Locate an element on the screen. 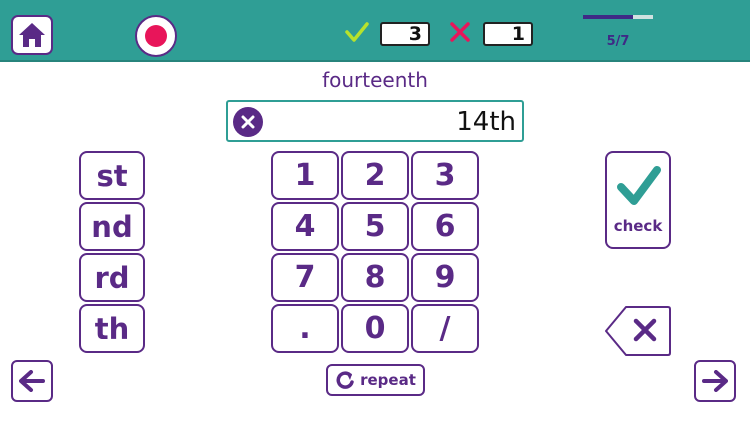  suffix-key-nd: nd is located at coordinates (112, 226).